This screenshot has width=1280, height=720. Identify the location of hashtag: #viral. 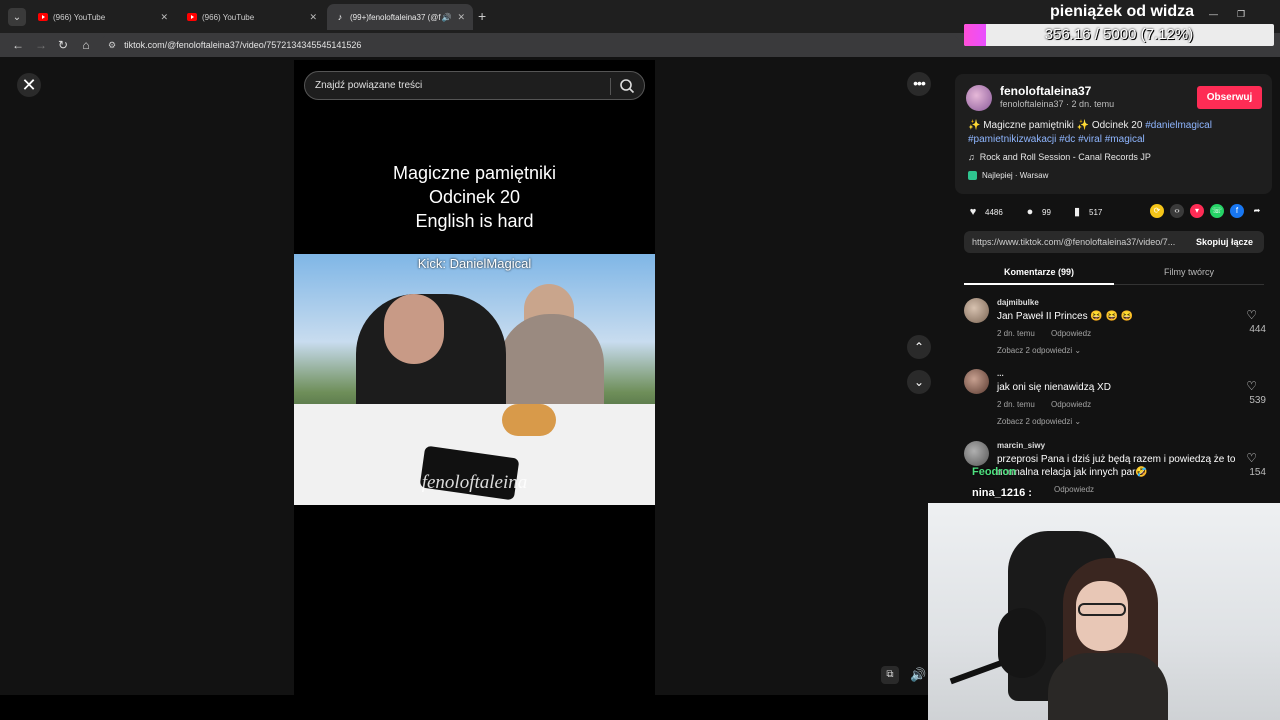
(1090, 139).